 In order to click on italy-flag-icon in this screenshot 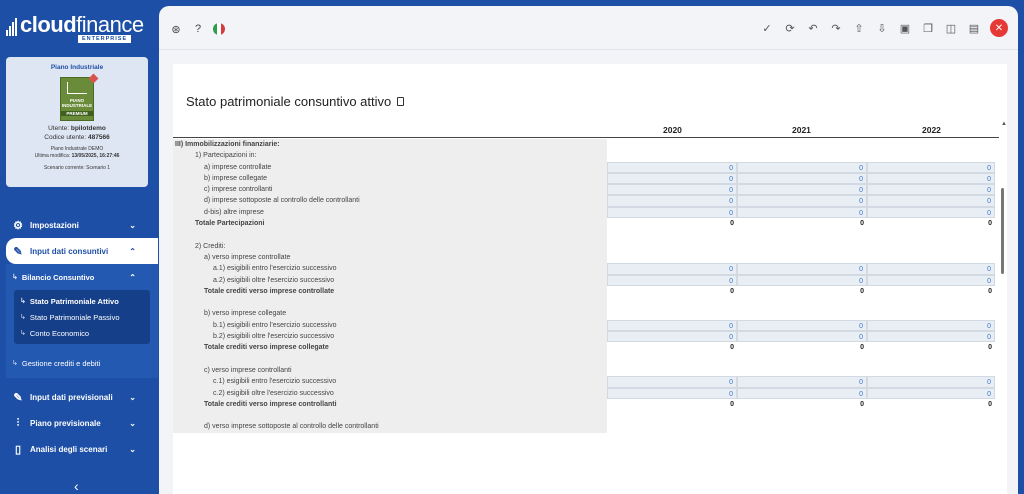, I will do `click(219, 29)`.